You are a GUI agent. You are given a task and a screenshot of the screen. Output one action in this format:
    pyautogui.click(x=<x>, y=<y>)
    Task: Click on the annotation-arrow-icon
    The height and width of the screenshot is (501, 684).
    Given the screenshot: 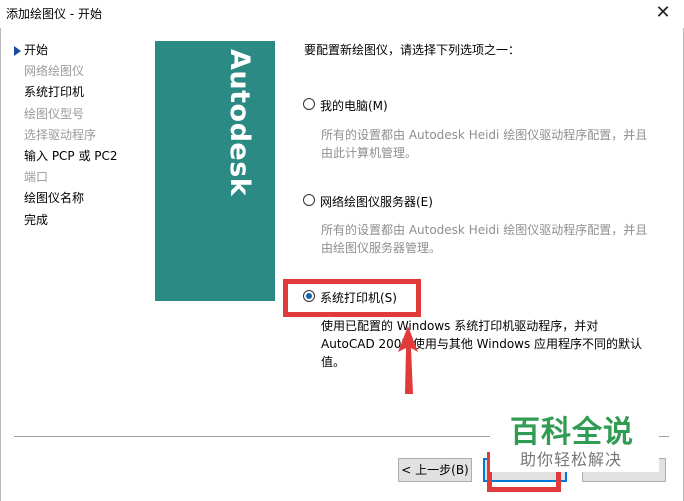 What is the action you would take?
    pyautogui.click(x=408, y=360)
    